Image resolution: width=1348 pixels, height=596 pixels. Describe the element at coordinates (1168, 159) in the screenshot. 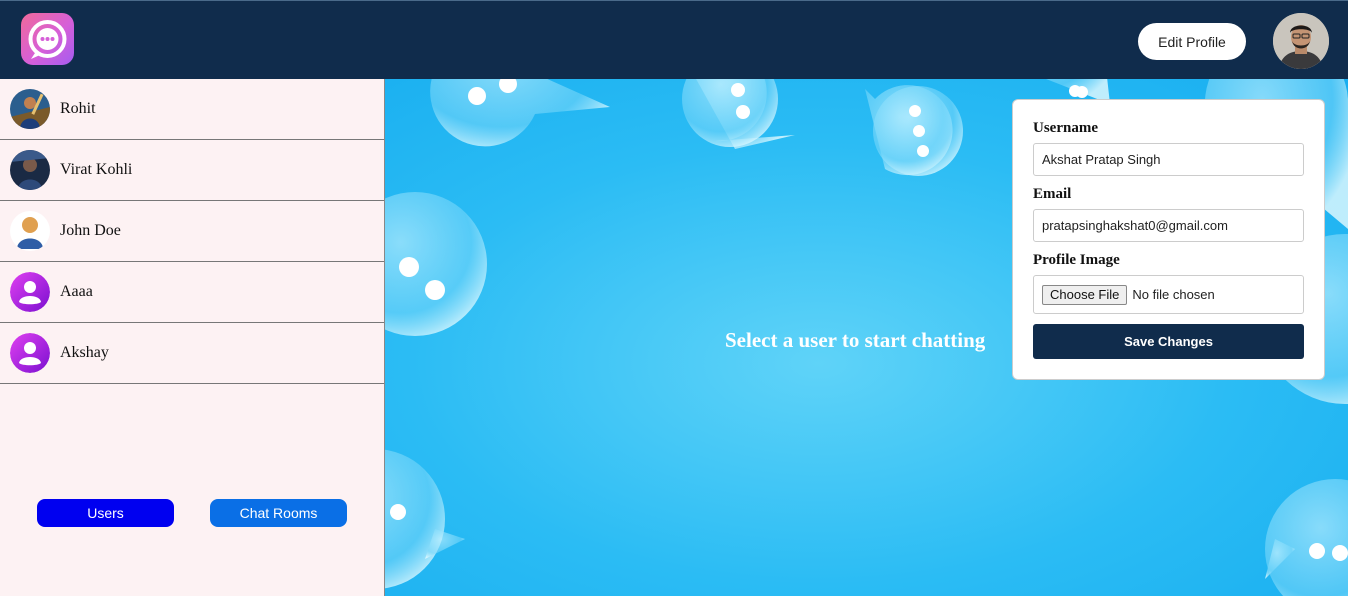

I see `username-field: Akshat Pratap Singh` at that location.